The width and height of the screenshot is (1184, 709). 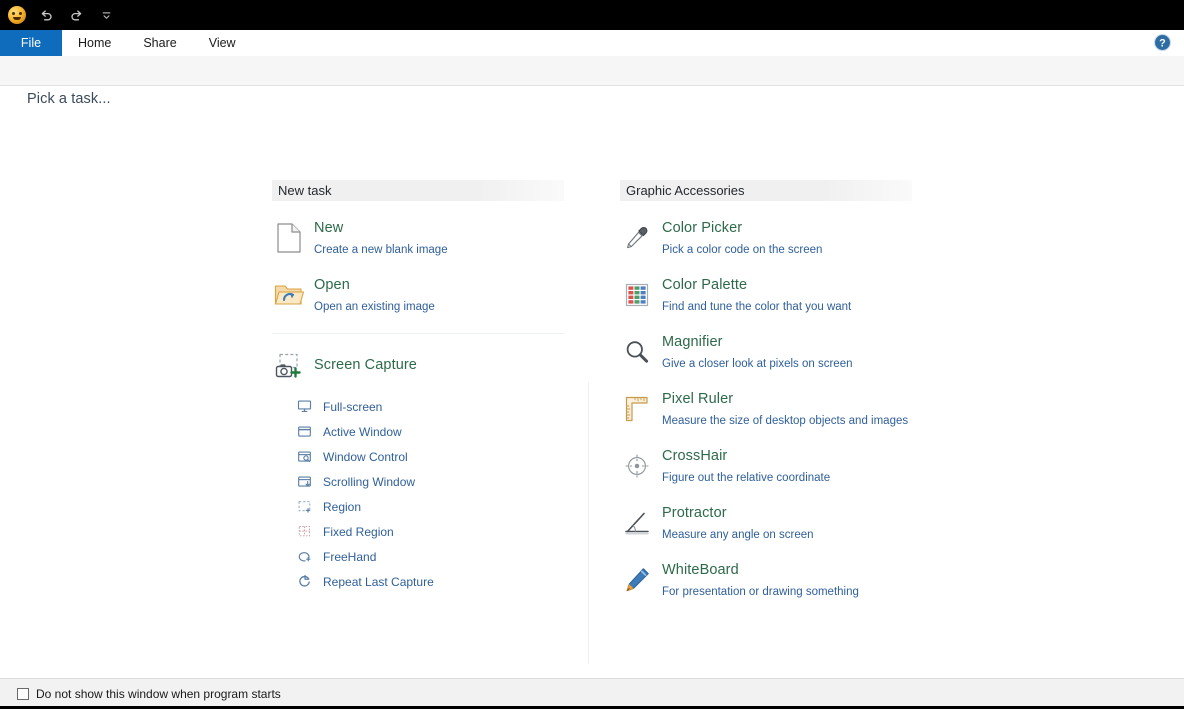 What do you see at coordinates (378, 581) in the screenshot?
I see `capture-item-repeat-last-capture-label: Repeat Last Capture` at bounding box center [378, 581].